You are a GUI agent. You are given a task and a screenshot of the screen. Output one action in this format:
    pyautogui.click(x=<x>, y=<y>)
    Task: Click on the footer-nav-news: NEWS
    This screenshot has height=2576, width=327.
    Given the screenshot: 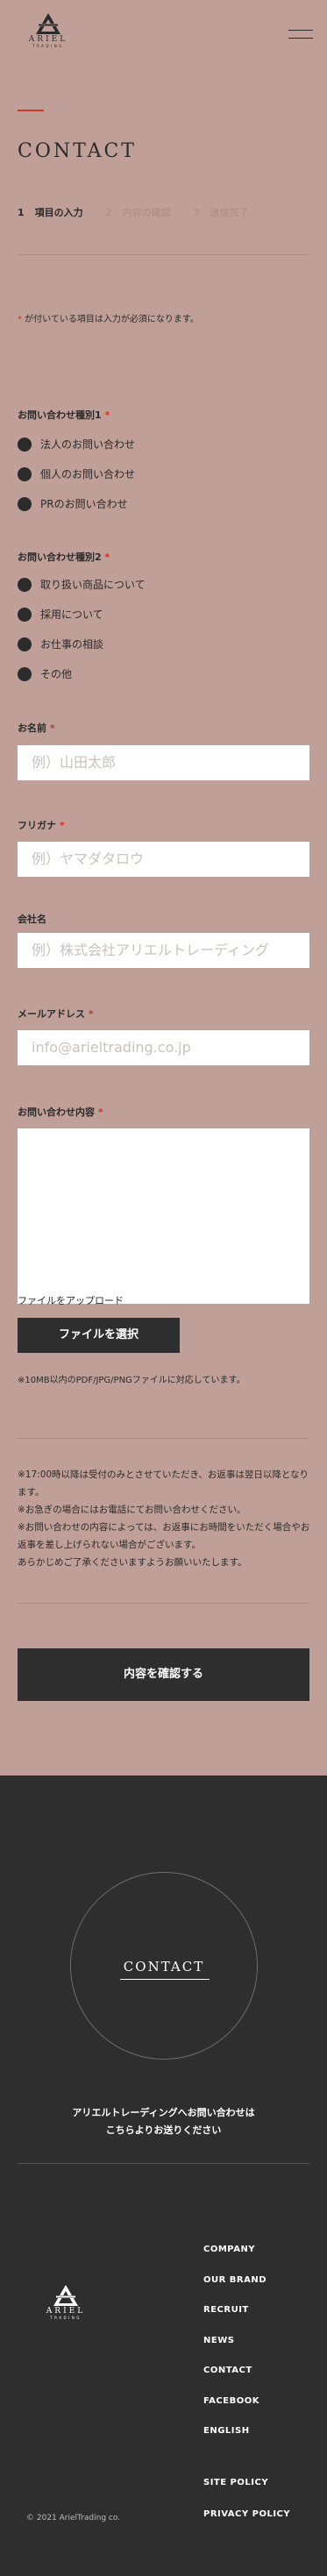 What is the action you would take?
    pyautogui.click(x=218, y=2340)
    